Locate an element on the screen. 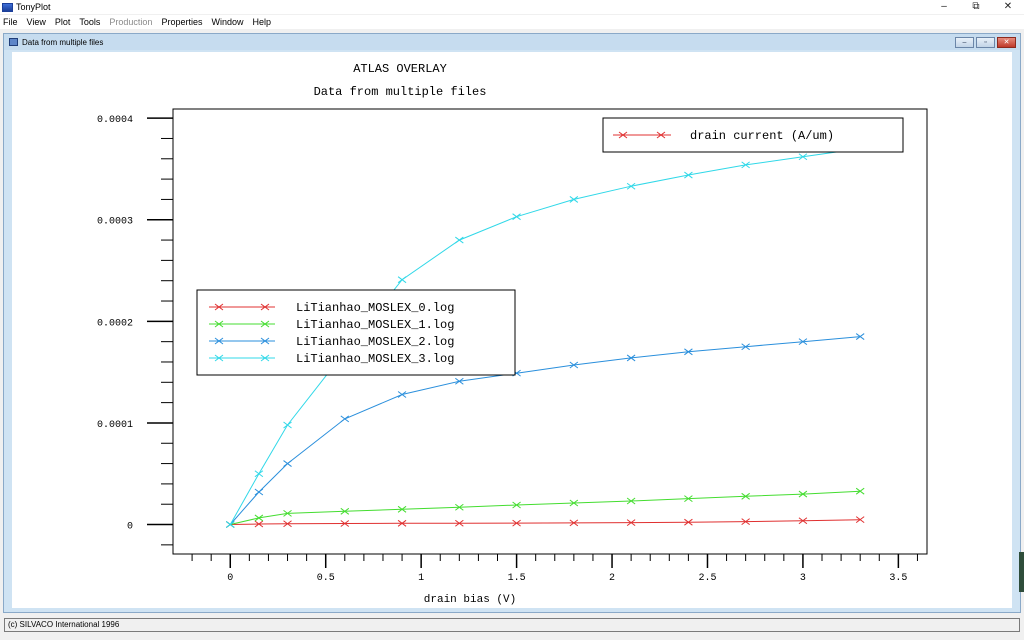 The image size is (1024, 640). x-tick-label: 1 is located at coordinates (421, 578).